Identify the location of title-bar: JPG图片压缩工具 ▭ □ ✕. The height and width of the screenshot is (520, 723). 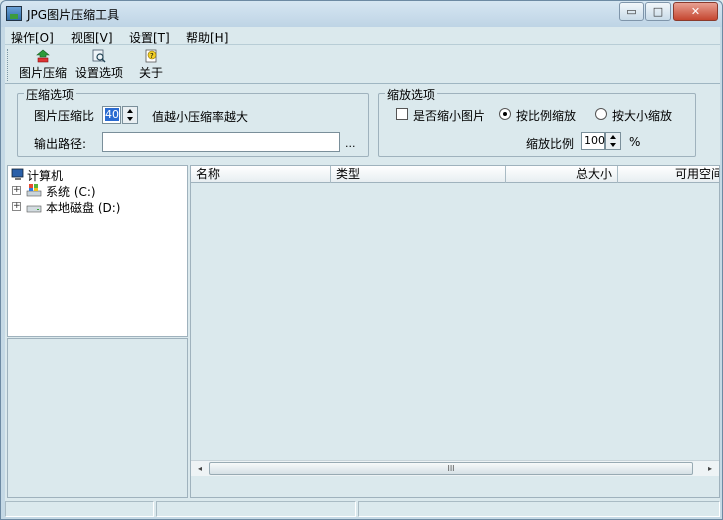
(361, 14).